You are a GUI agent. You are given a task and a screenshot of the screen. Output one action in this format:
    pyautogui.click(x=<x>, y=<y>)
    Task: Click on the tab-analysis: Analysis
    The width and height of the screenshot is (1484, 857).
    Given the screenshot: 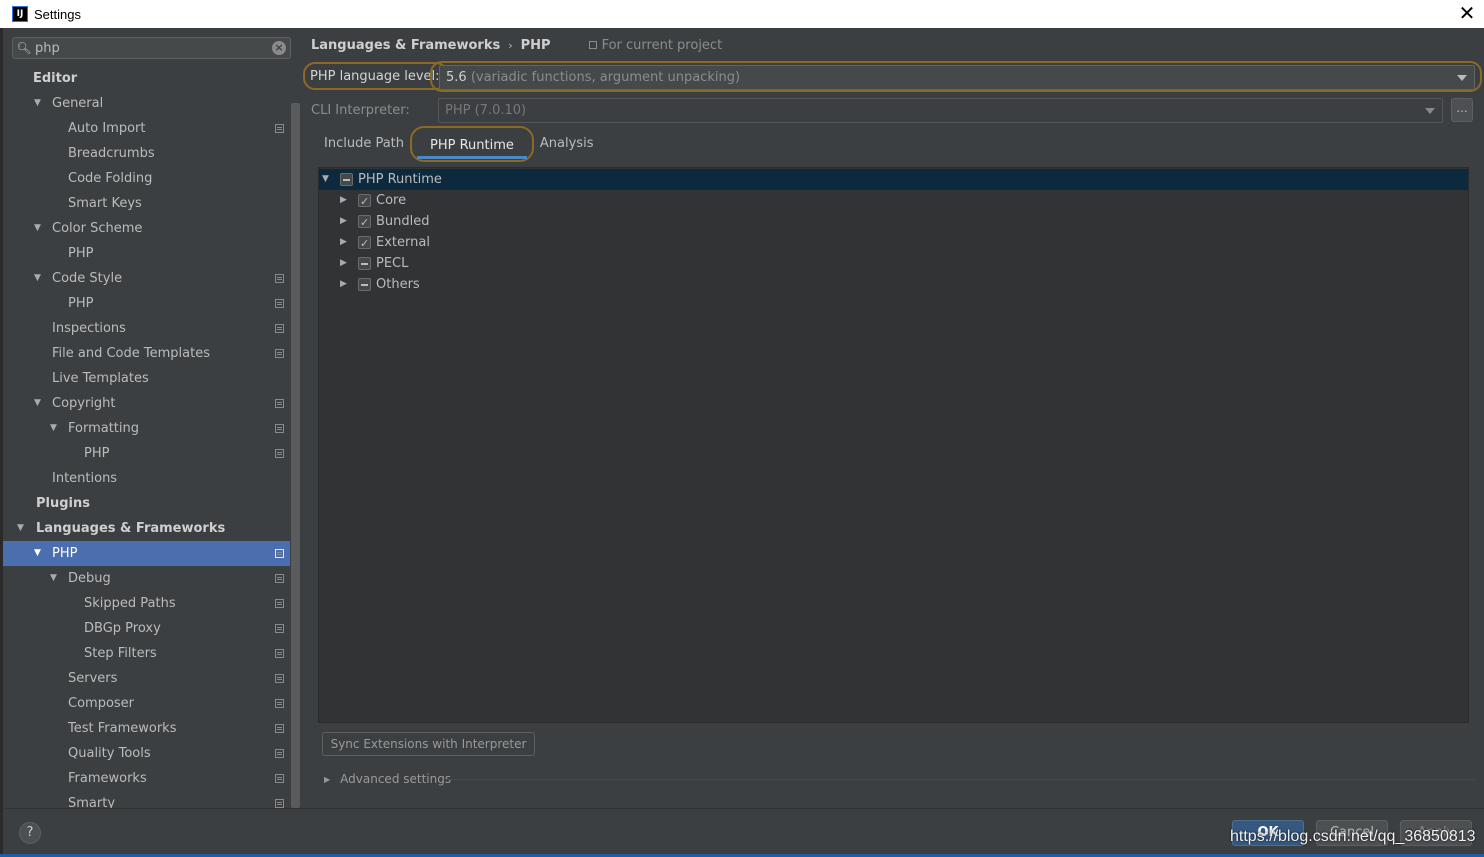 What is the action you would take?
    pyautogui.click(x=567, y=144)
    